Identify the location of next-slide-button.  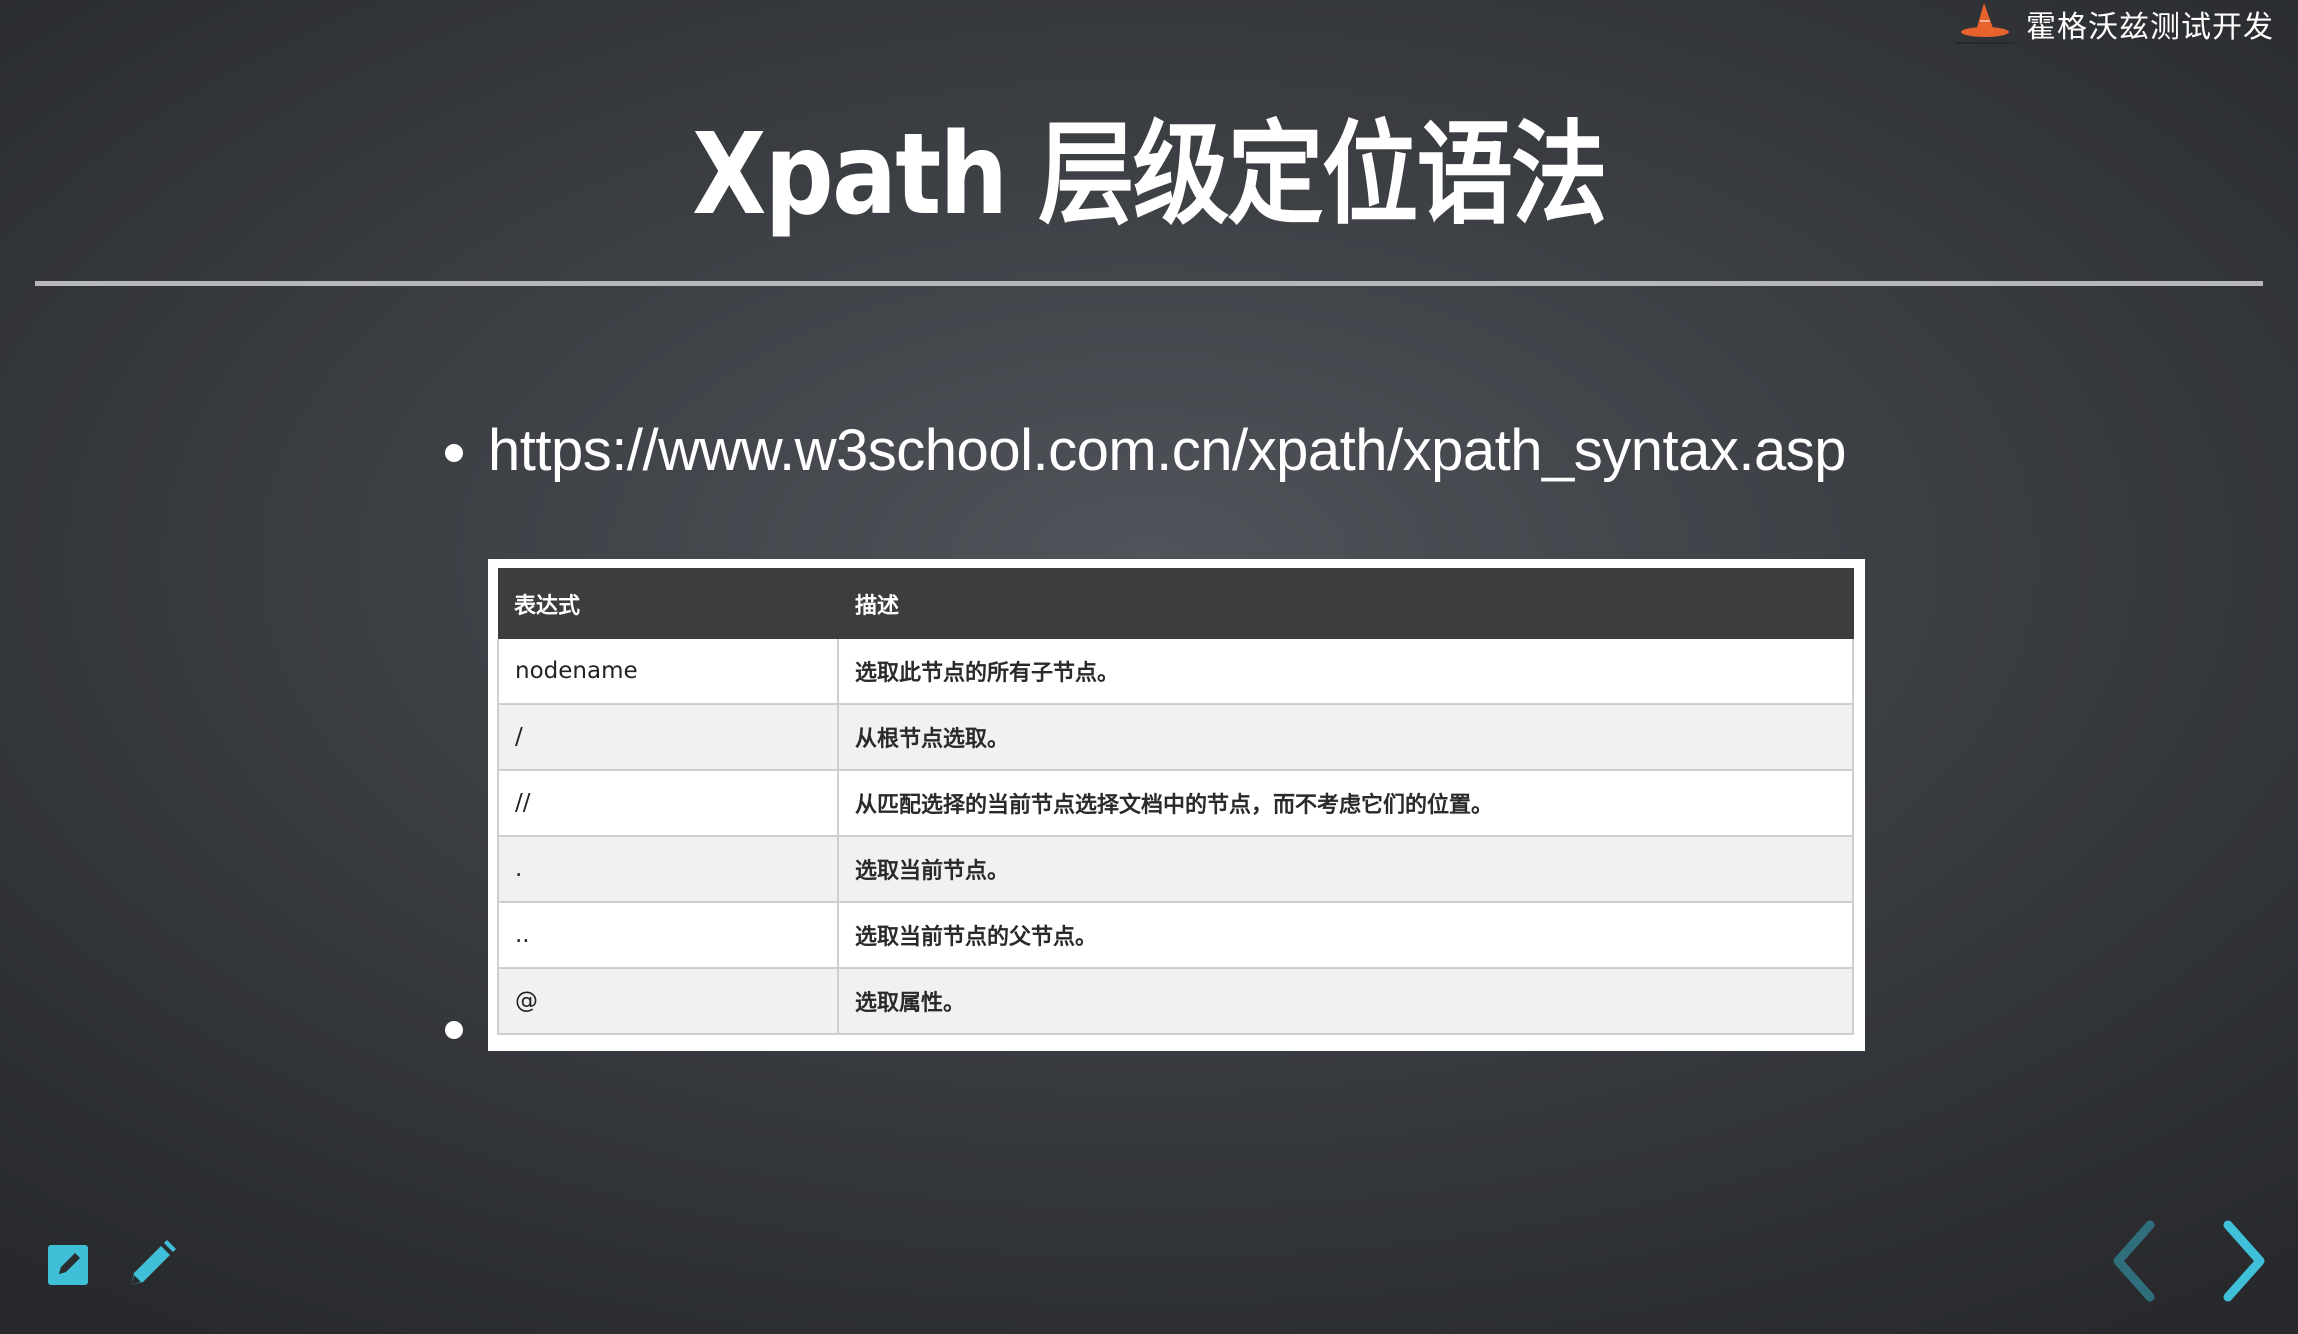
(2244, 1261).